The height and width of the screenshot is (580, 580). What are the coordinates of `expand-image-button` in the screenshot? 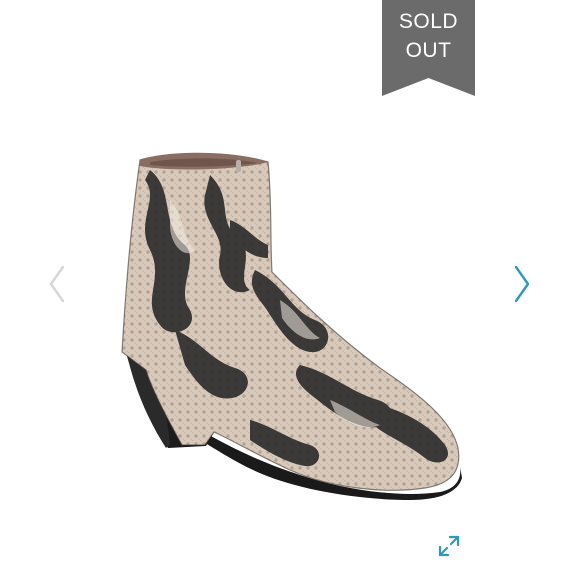 It's located at (449, 546).